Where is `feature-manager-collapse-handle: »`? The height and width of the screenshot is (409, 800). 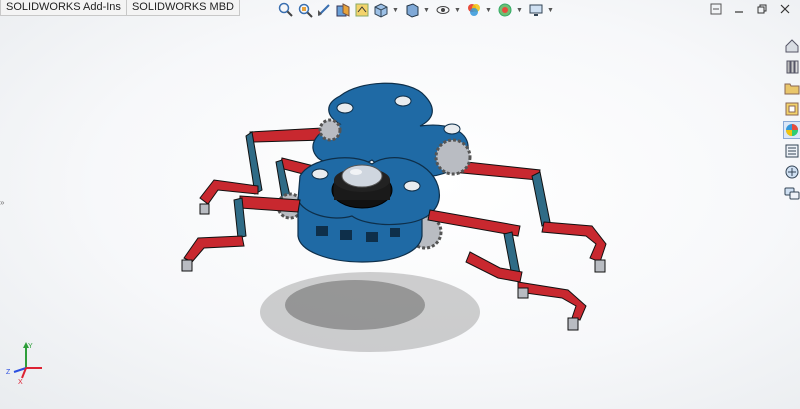
feature-manager-collapse-handle: » is located at coordinates (3, 203).